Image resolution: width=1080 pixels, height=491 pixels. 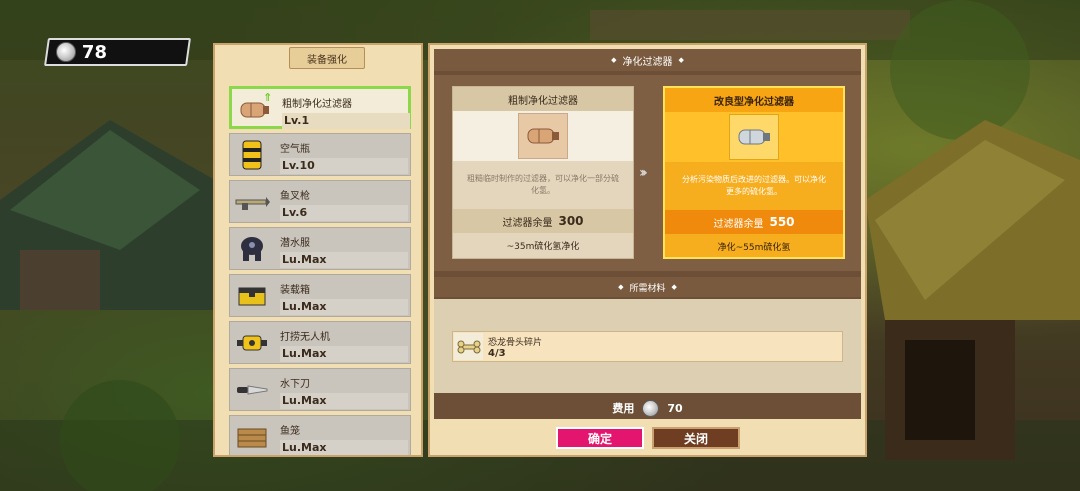 What do you see at coordinates (754, 100) in the screenshot?
I see `card-title: 改良型净化过滤器` at bounding box center [754, 100].